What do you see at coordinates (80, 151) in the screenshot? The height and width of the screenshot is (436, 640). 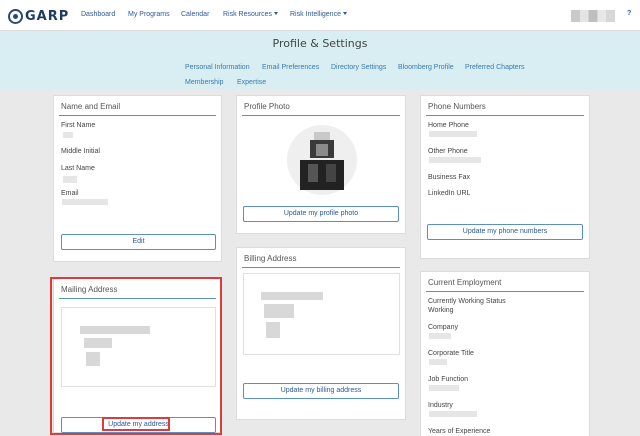 I see `middle-initial-label: Middle Initial` at bounding box center [80, 151].